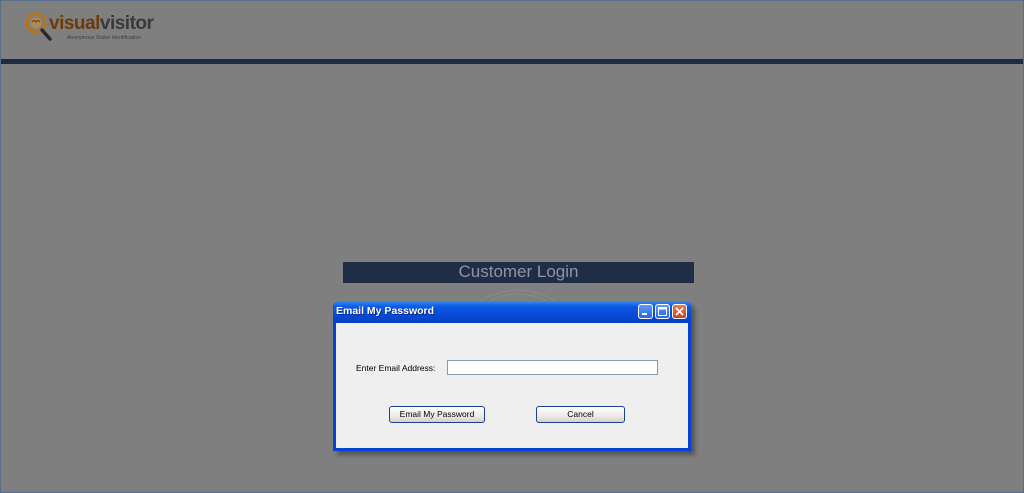  Describe the element at coordinates (104, 38) in the screenshot. I see `logo-tagline: Anonymous Visitor Identification` at that location.